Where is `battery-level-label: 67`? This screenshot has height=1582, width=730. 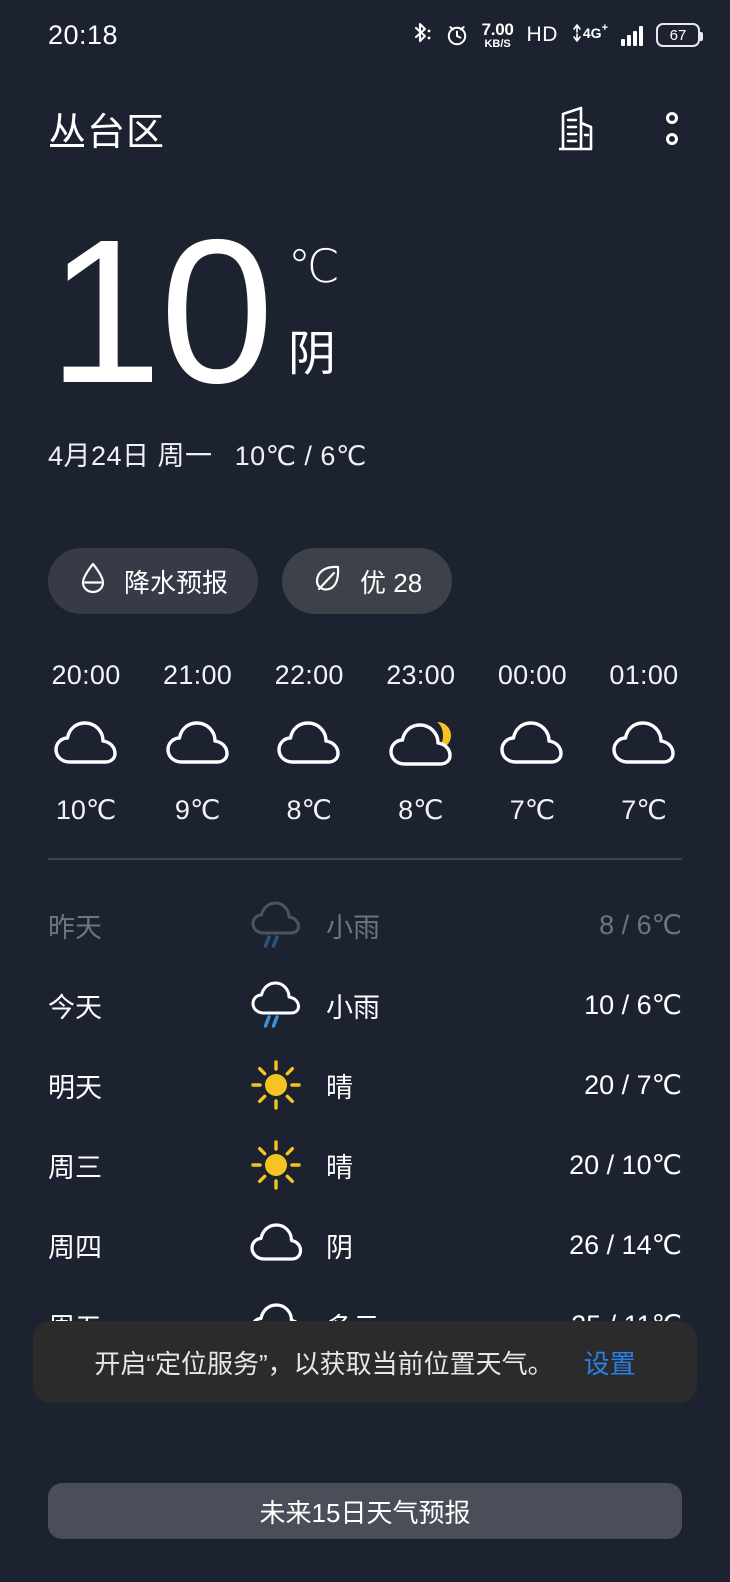 battery-level-label: 67 is located at coordinates (678, 35).